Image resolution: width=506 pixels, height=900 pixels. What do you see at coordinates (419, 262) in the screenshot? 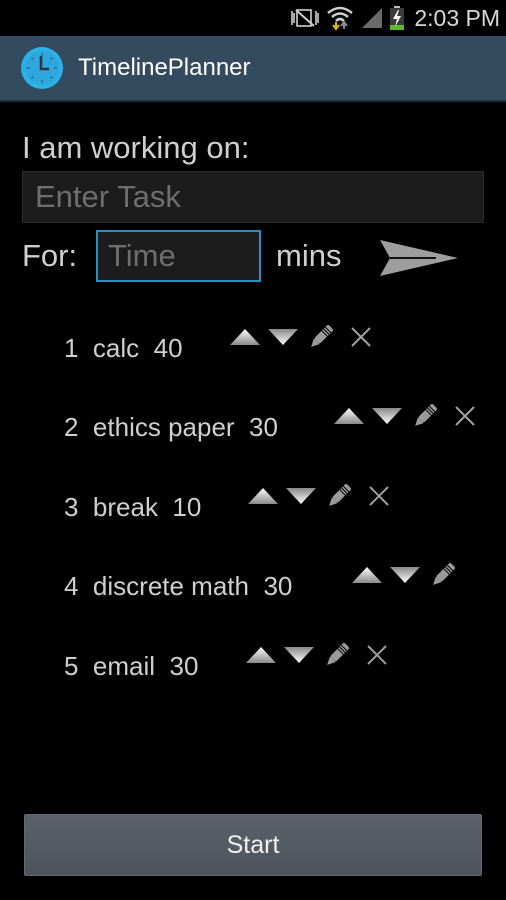
I see `send-arrow-icon` at bounding box center [419, 262].